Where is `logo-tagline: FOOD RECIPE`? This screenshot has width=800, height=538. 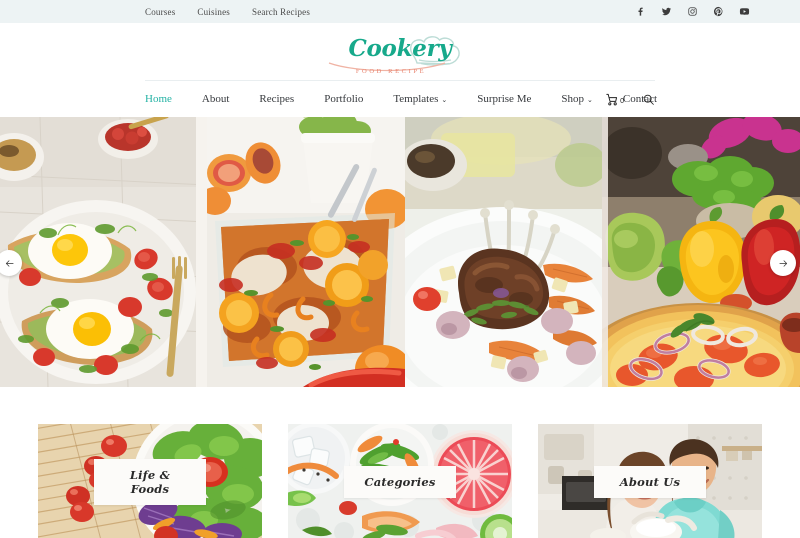 logo-tagline: FOOD RECIPE is located at coordinates (391, 71).